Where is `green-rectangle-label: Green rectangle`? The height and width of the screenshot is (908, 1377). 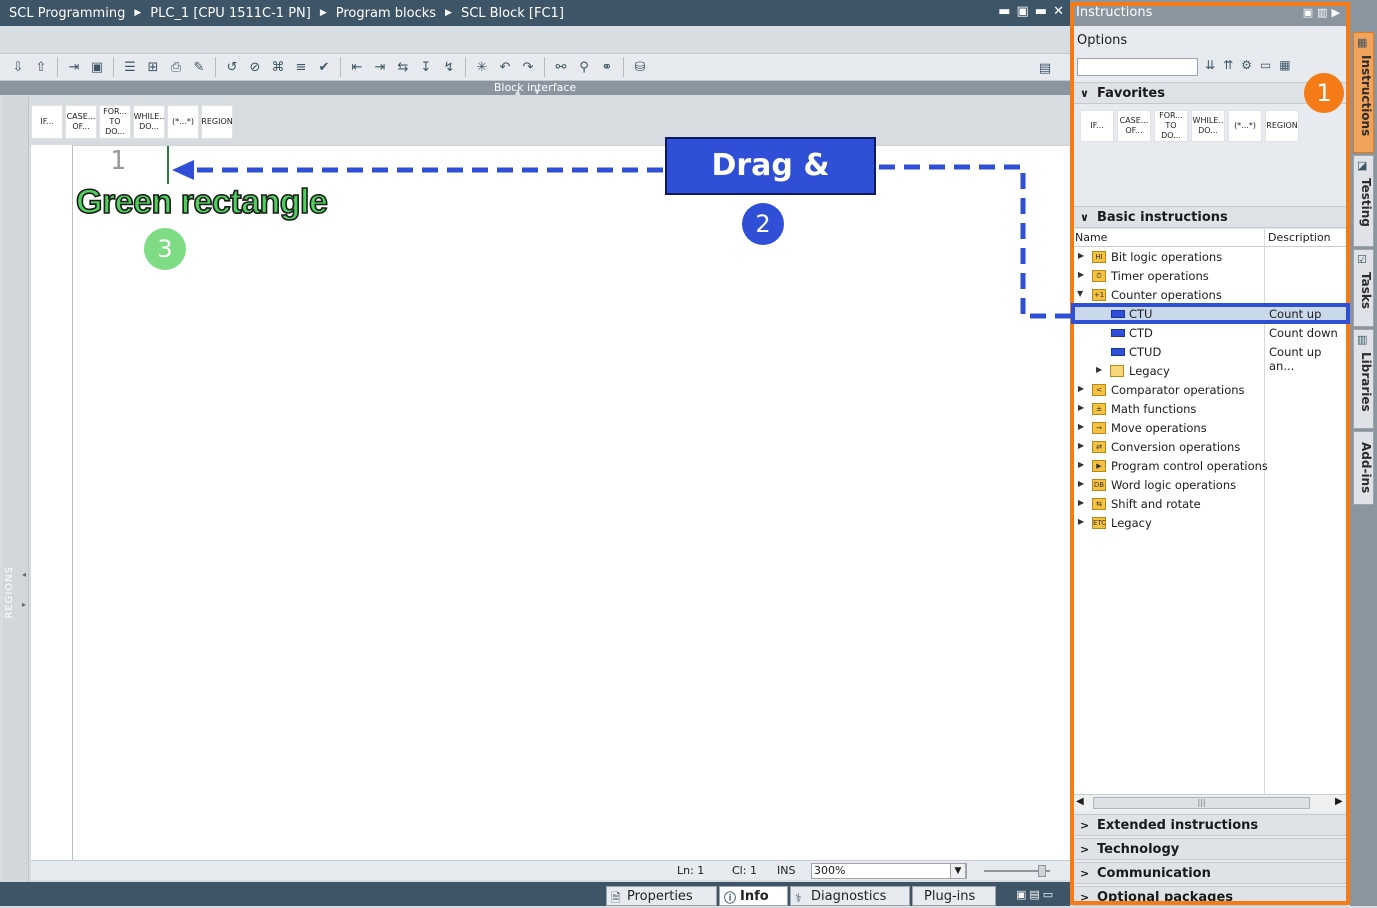 green-rectangle-label: Green rectangle is located at coordinates (201, 202).